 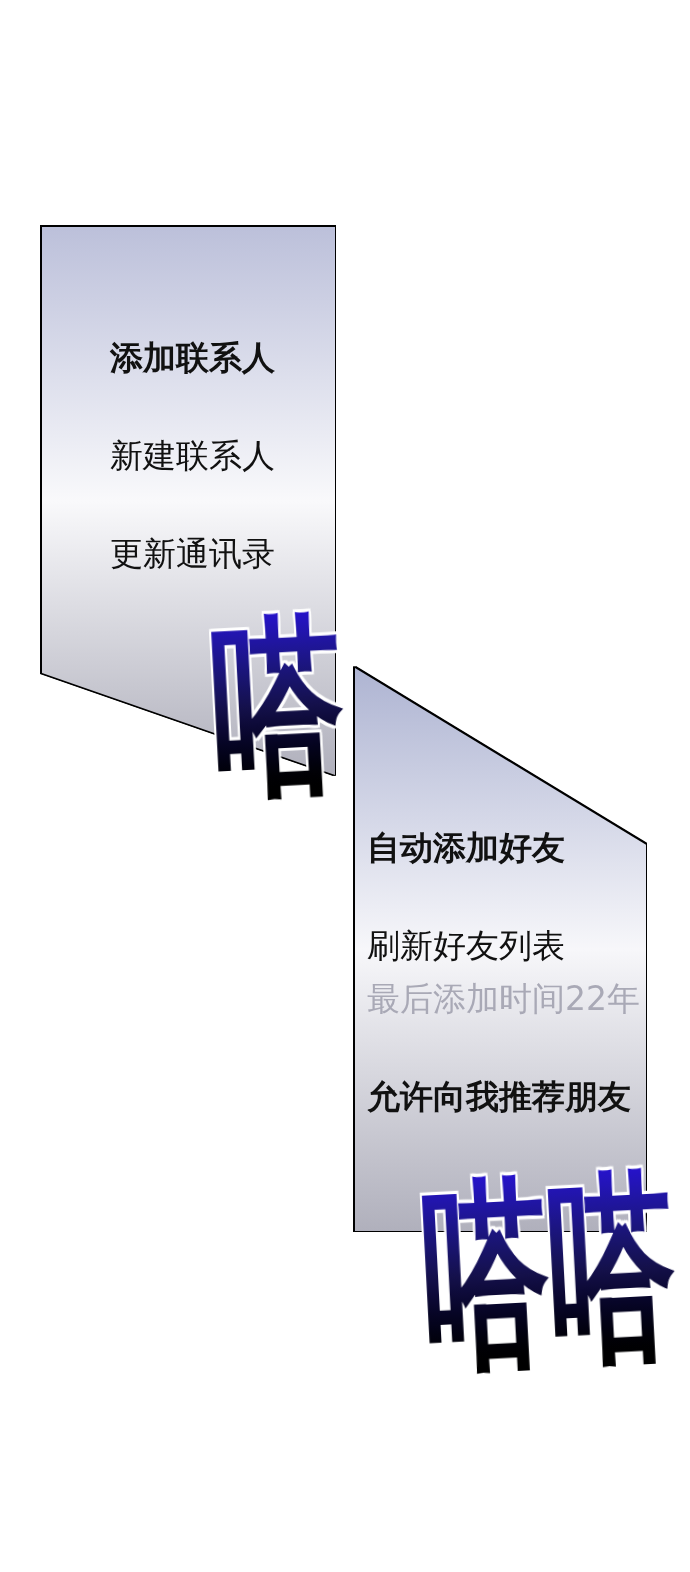 What do you see at coordinates (466, 848) in the screenshot?
I see `menu-title: 自动添加好友` at bounding box center [466, 848].